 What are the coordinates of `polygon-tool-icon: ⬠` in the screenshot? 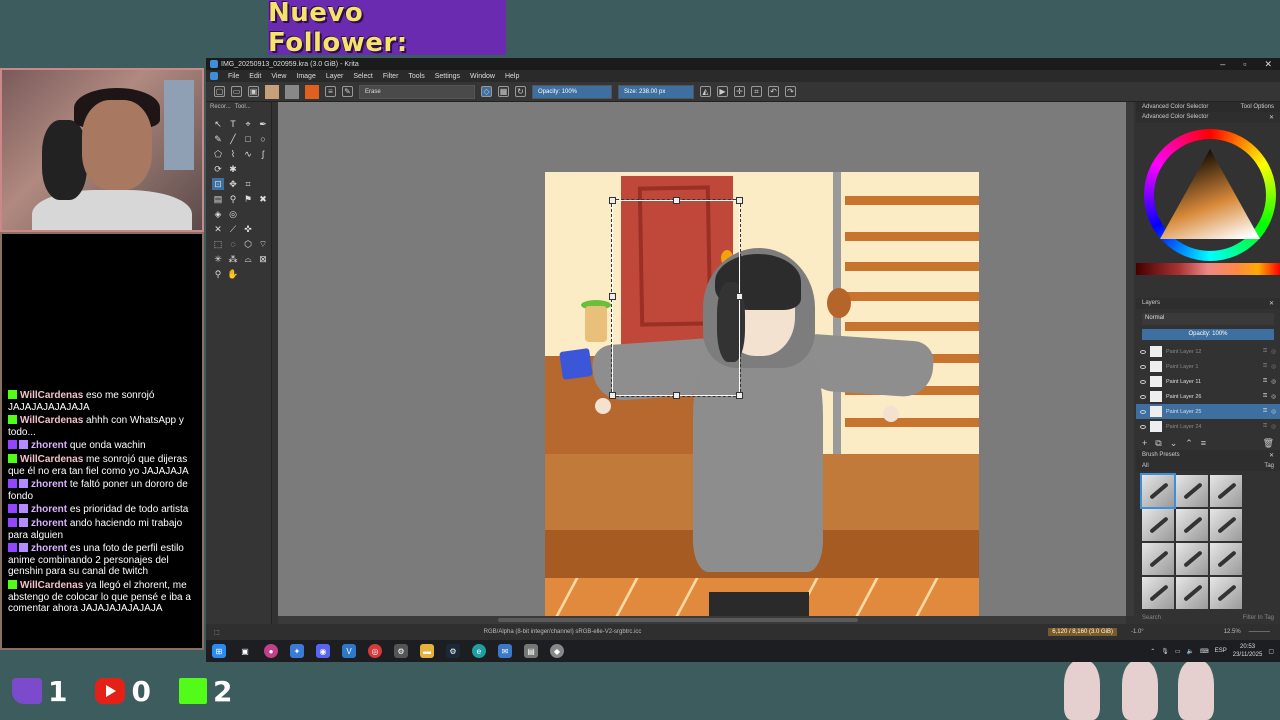 It's located at (218, 154).